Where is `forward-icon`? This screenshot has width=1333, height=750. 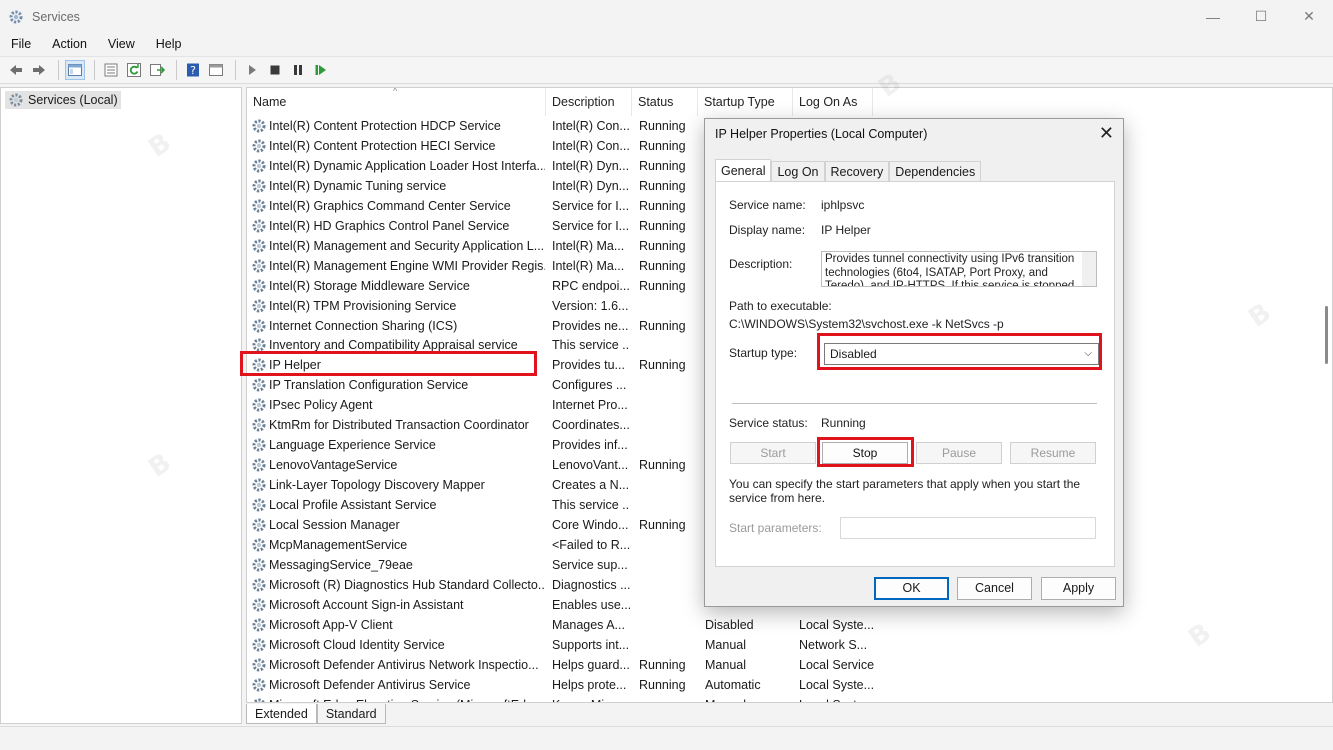
forward-icon is located at coordinates (39, 70).